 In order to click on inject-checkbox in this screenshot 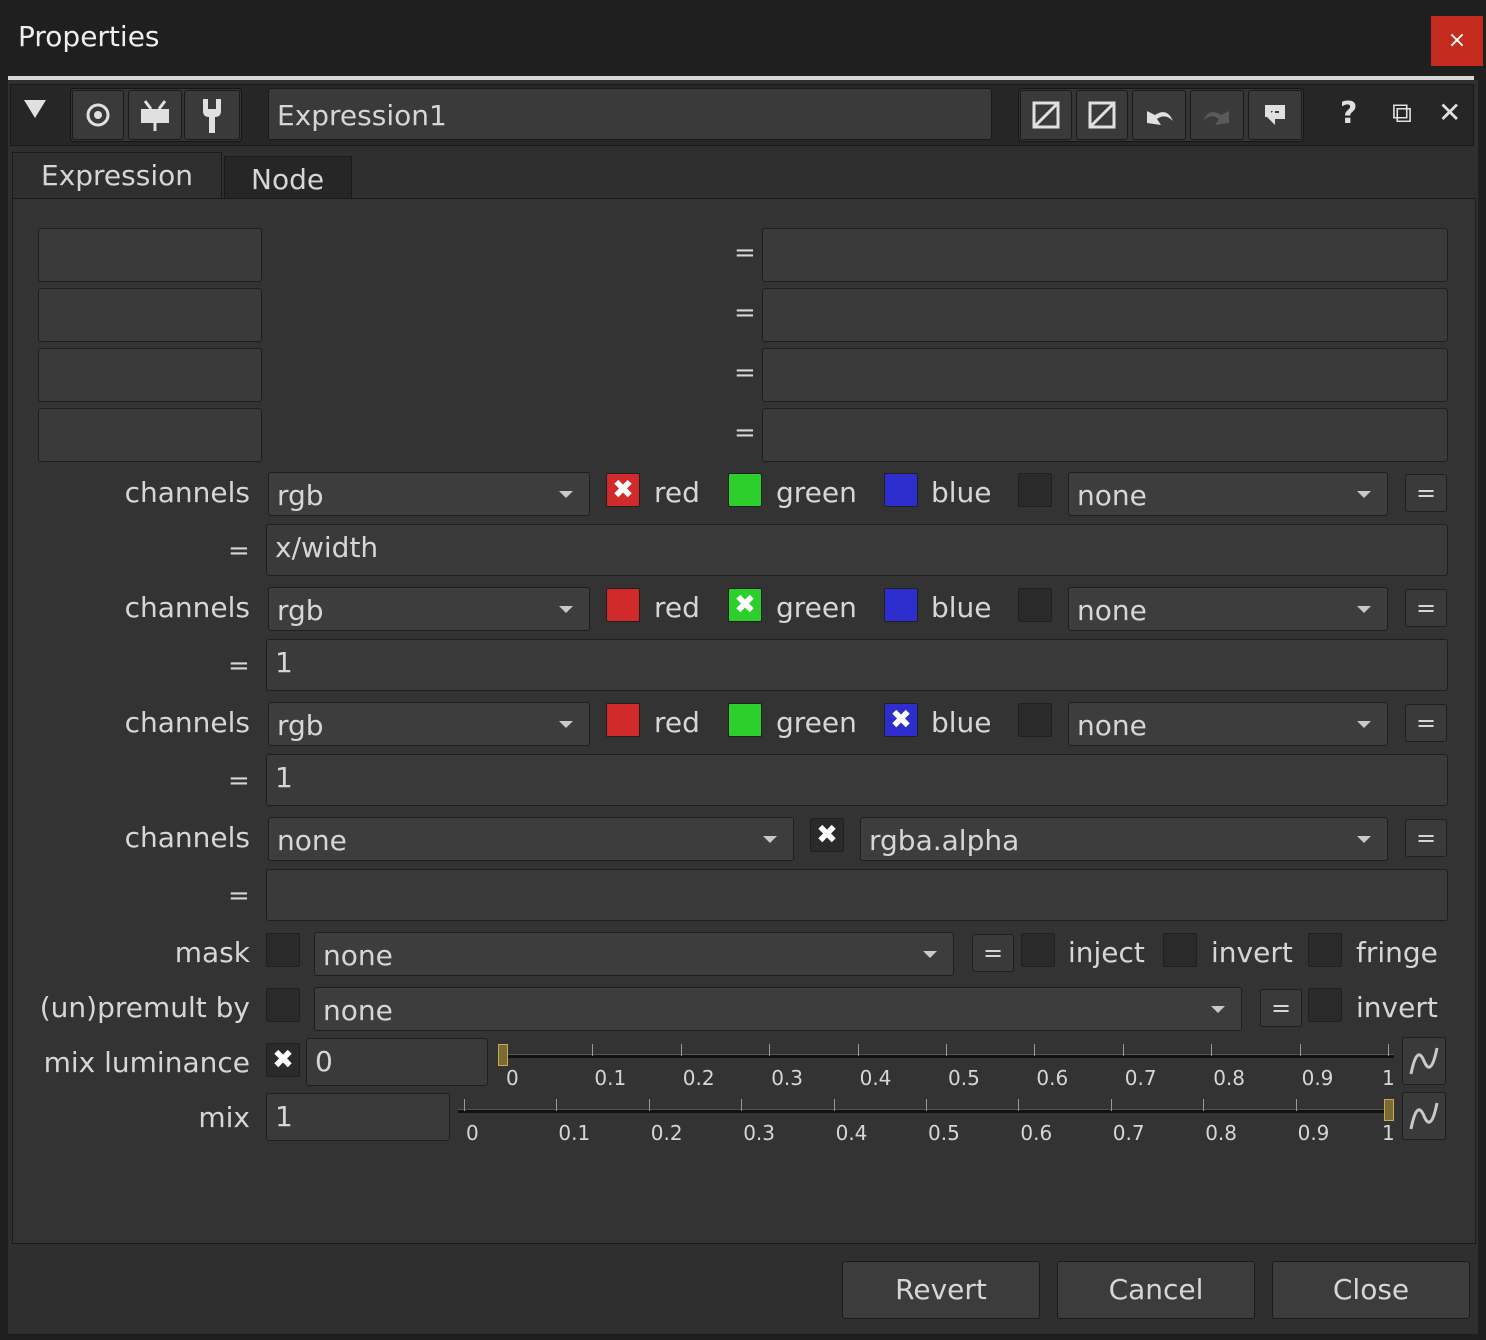, I will do `click(1038, 950)`.